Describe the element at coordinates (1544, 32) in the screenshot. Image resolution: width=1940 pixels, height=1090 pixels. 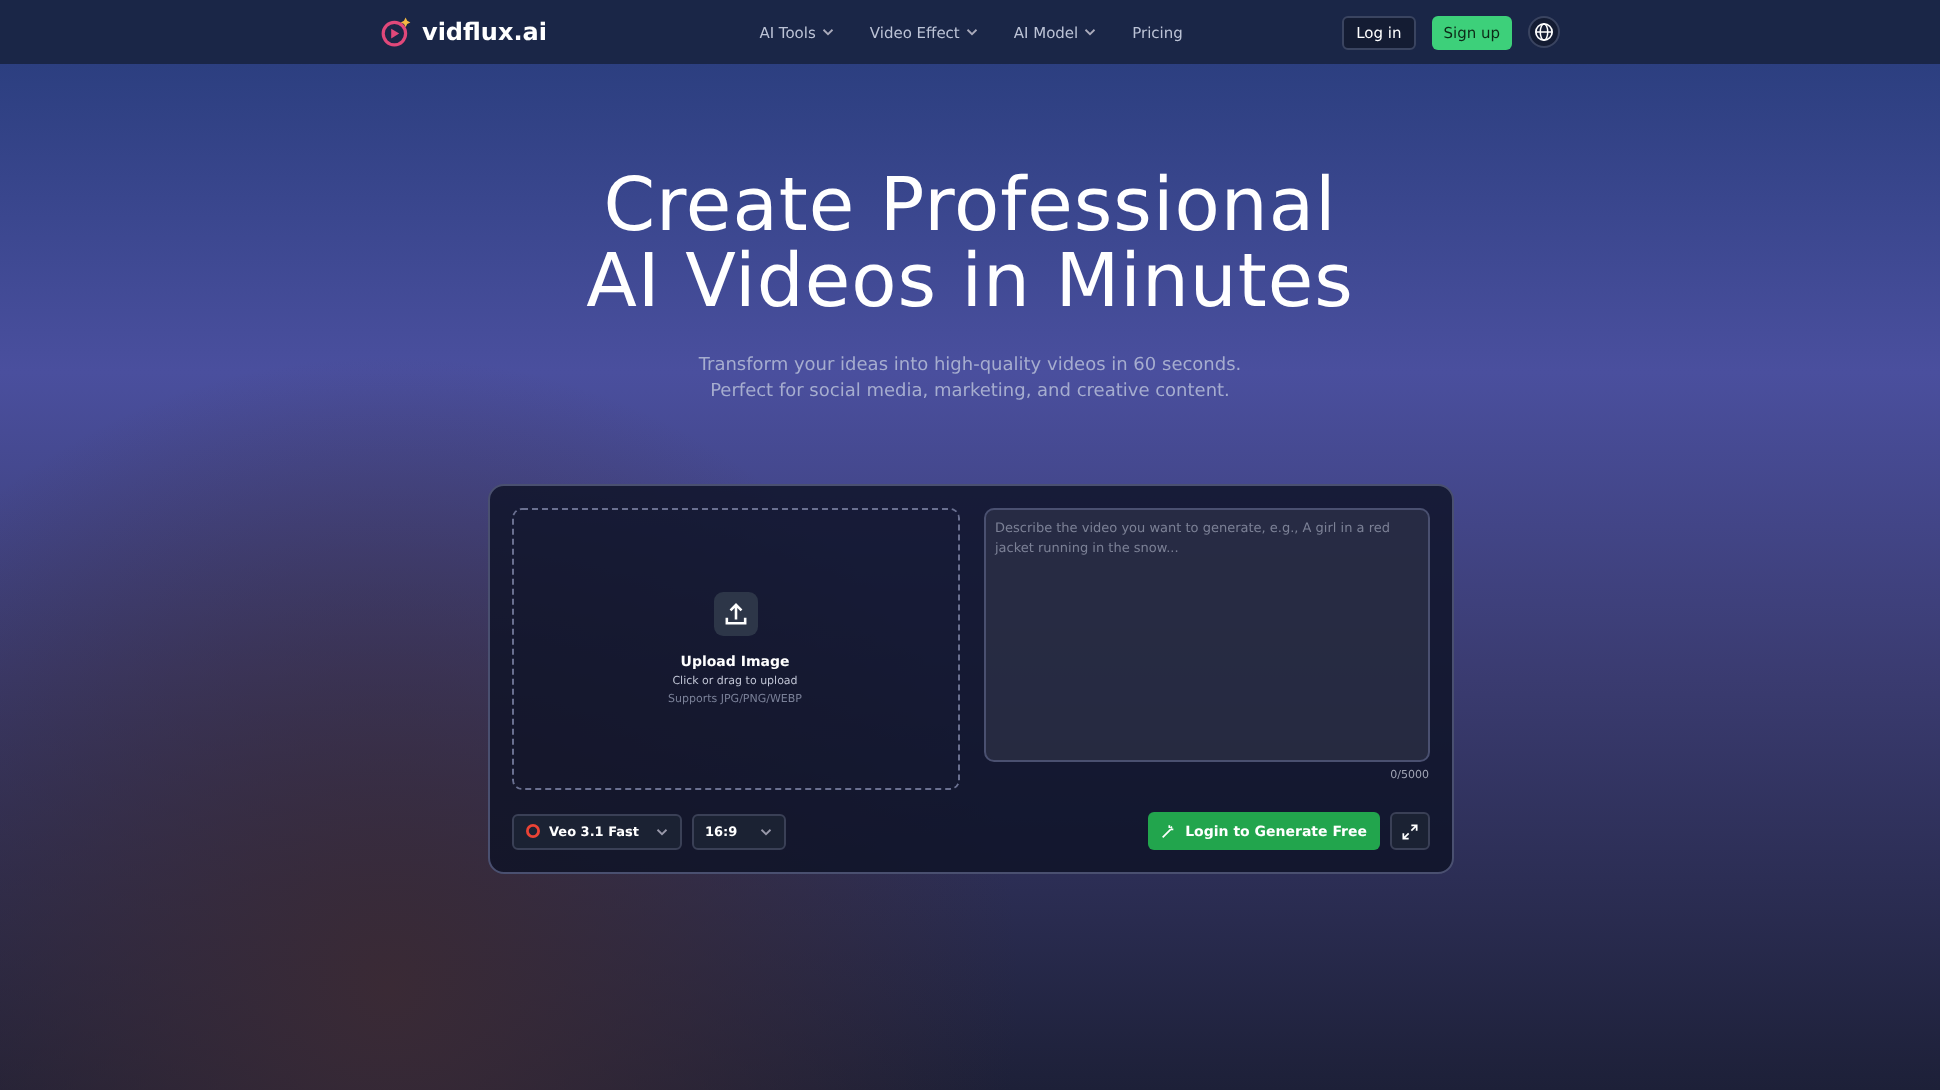
I see `language-globe-icon` at that location.